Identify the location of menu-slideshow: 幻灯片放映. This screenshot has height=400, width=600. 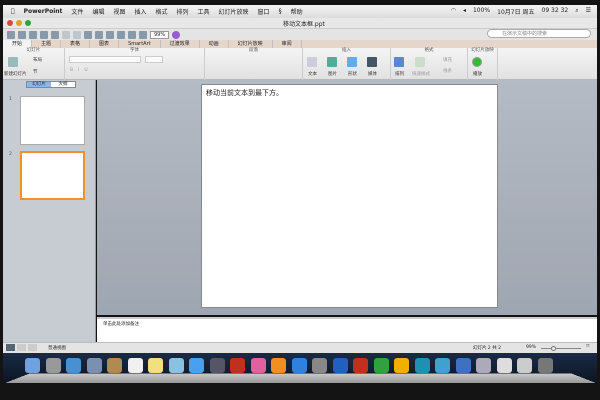
(234, 11).